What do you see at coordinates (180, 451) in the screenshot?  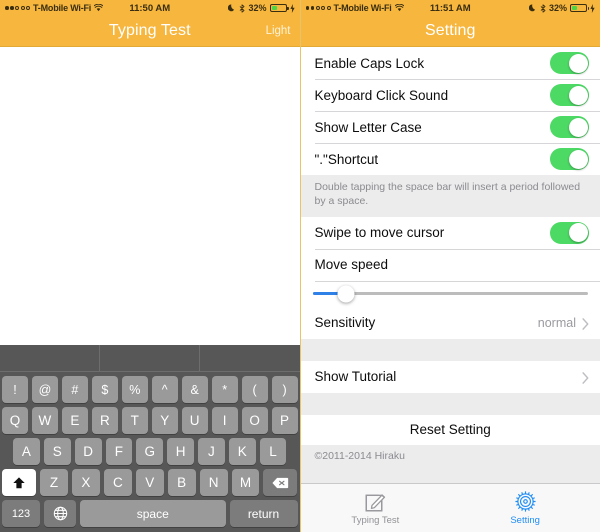 I see `key-h: H` at bounding box center [180, 451].